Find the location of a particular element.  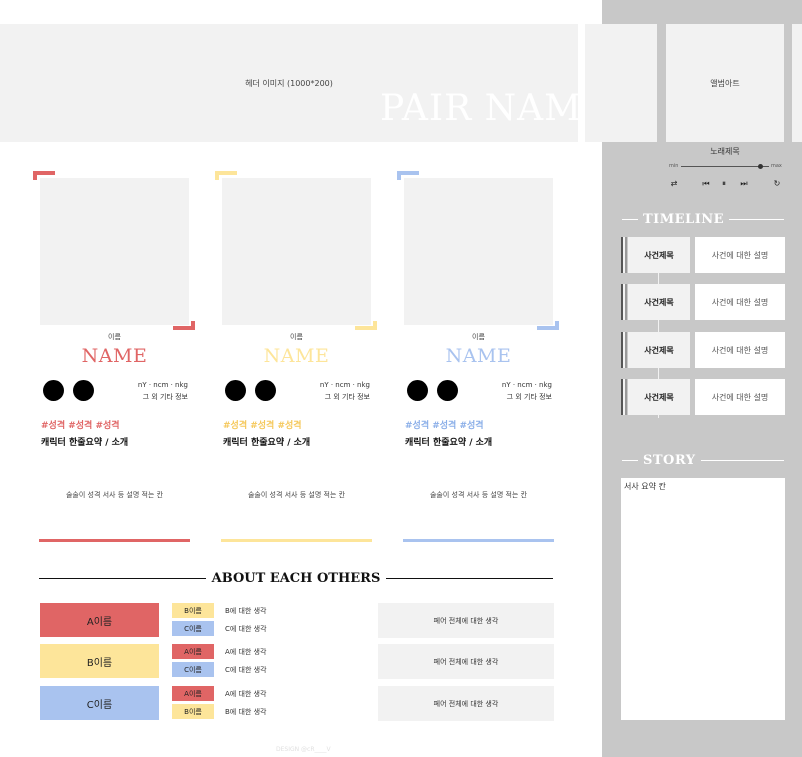

about-chip: B이름 is located at coordinates (193, 610).